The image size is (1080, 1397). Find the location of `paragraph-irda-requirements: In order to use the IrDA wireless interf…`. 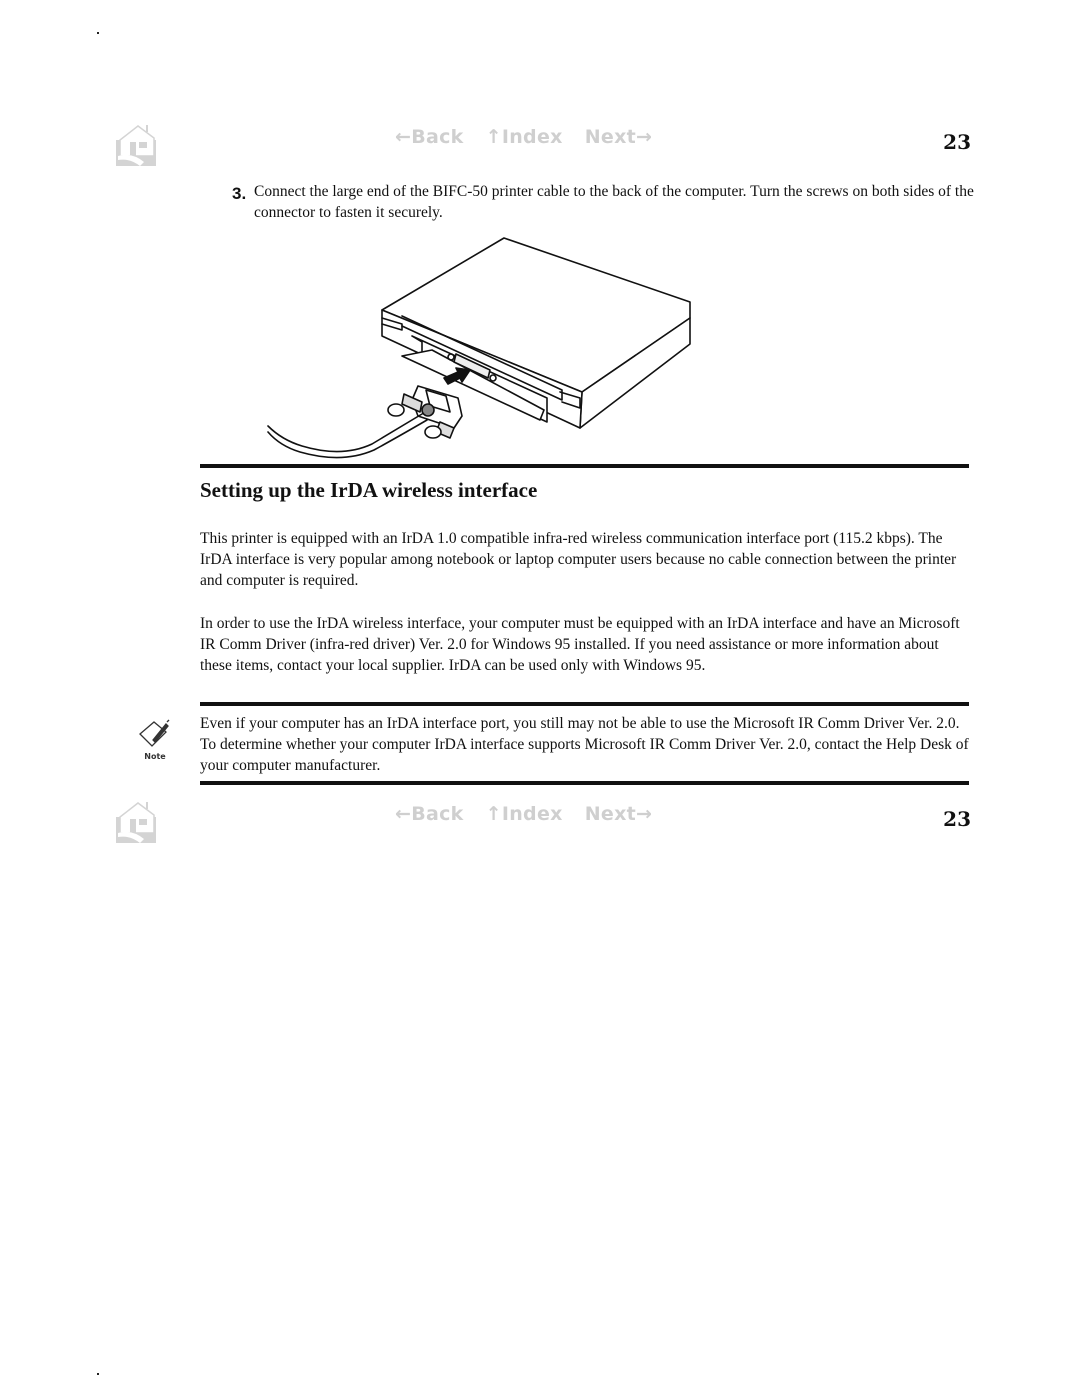

paragraph-irda-requirements: In order to use the IrDA wireless interf… is located at coordinates (580, 644).